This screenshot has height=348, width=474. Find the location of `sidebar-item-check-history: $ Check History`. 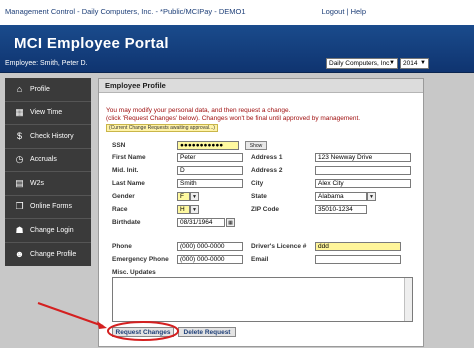

sidebar-item-check-history: $ Check History is located at coordinates (48, 137).